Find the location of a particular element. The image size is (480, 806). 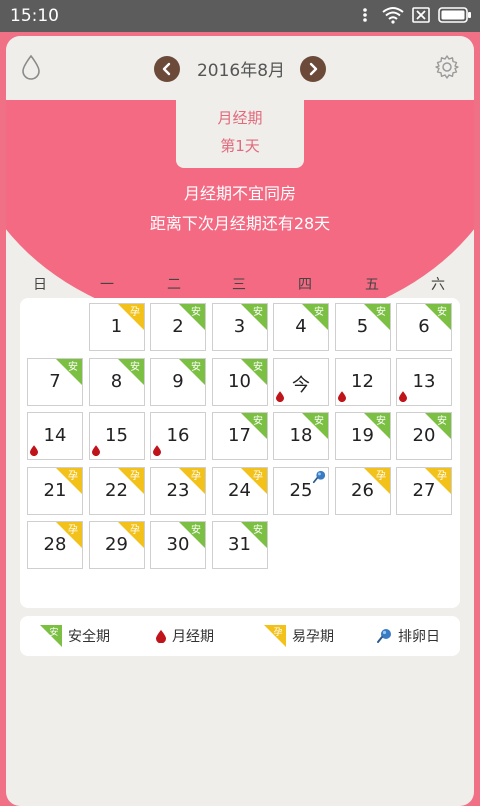

settings-gear-icon is located at coordinates (447, 67).